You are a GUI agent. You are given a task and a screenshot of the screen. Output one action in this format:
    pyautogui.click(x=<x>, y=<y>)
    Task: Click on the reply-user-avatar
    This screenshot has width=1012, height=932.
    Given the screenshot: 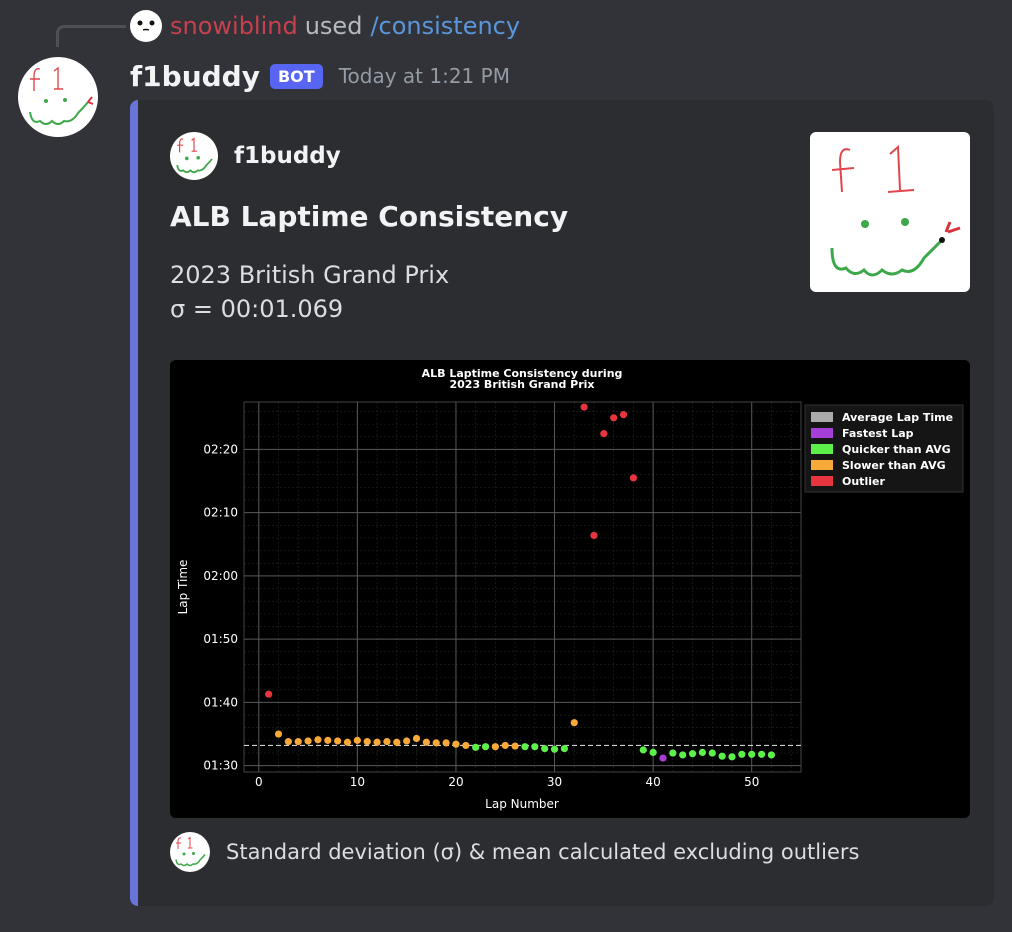 What is the action you would take?
    pyautogui.click(x=146, y=26)
    